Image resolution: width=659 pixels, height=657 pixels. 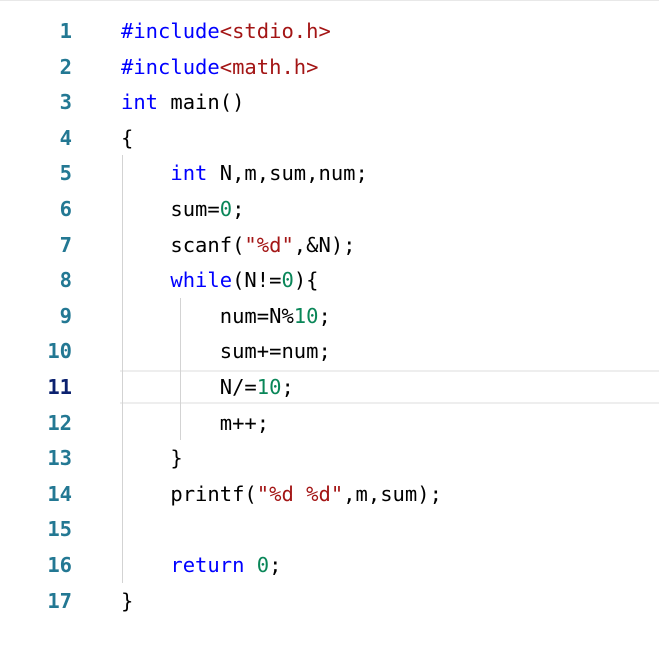 What do you see at coordinates (59, 458) in the screenshot?
I see `line-number: 13` at bounding box center [59, 458].